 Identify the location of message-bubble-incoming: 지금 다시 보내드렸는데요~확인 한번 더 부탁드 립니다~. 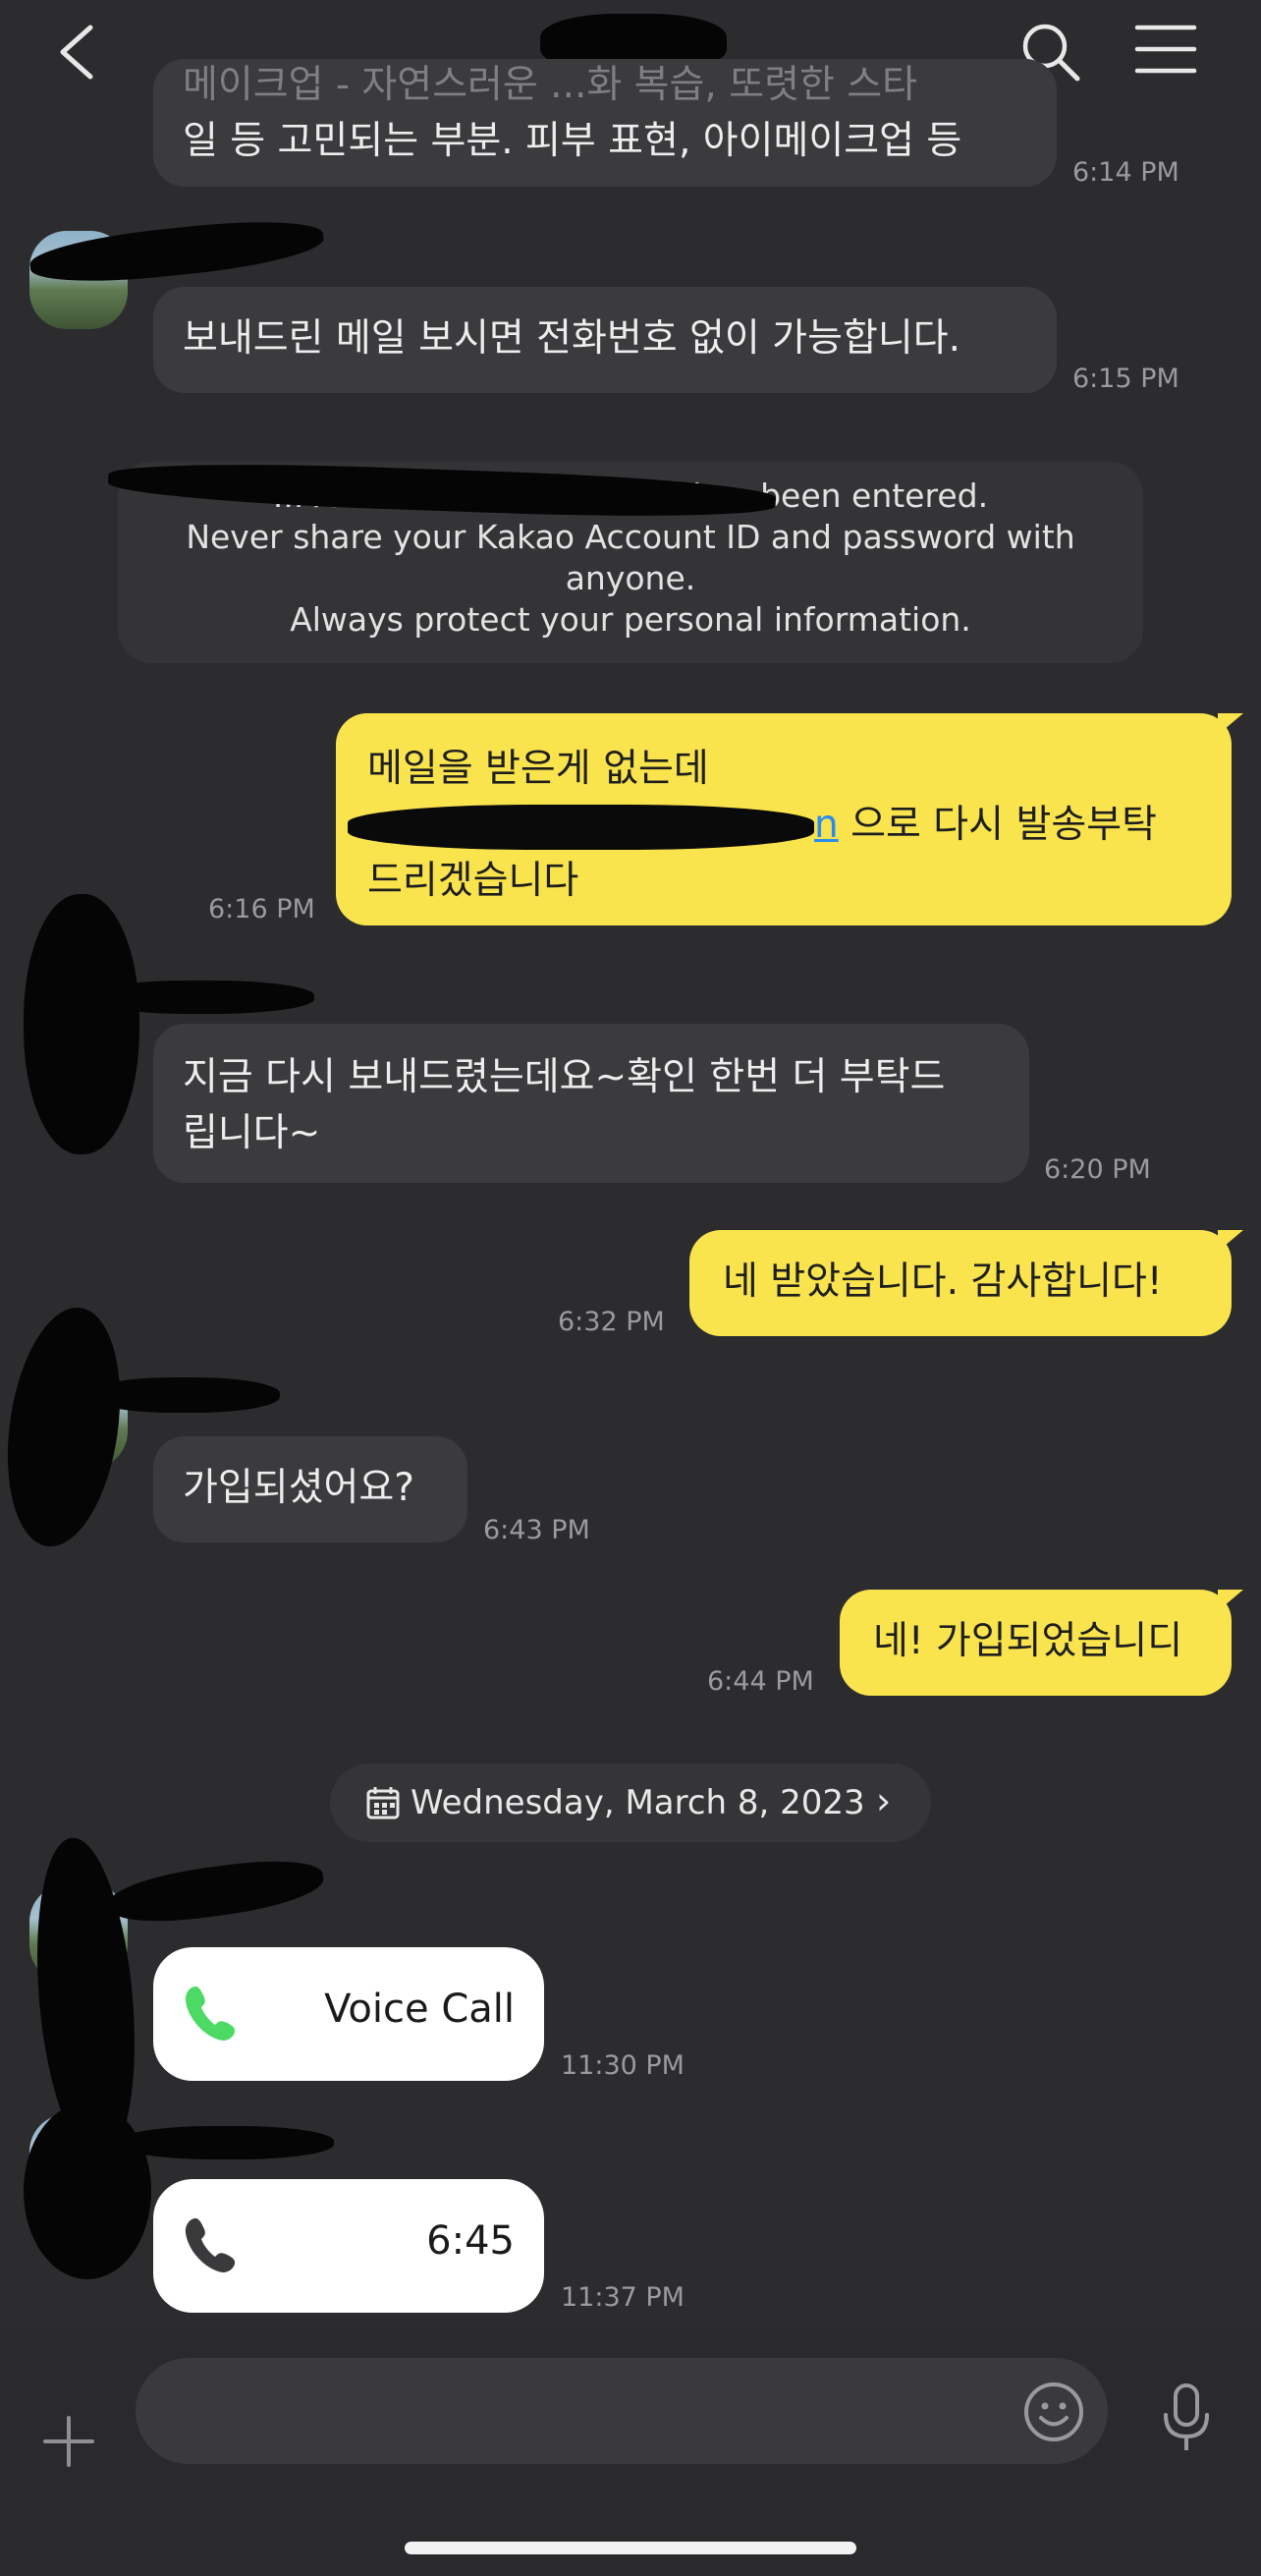
(591, 1103).